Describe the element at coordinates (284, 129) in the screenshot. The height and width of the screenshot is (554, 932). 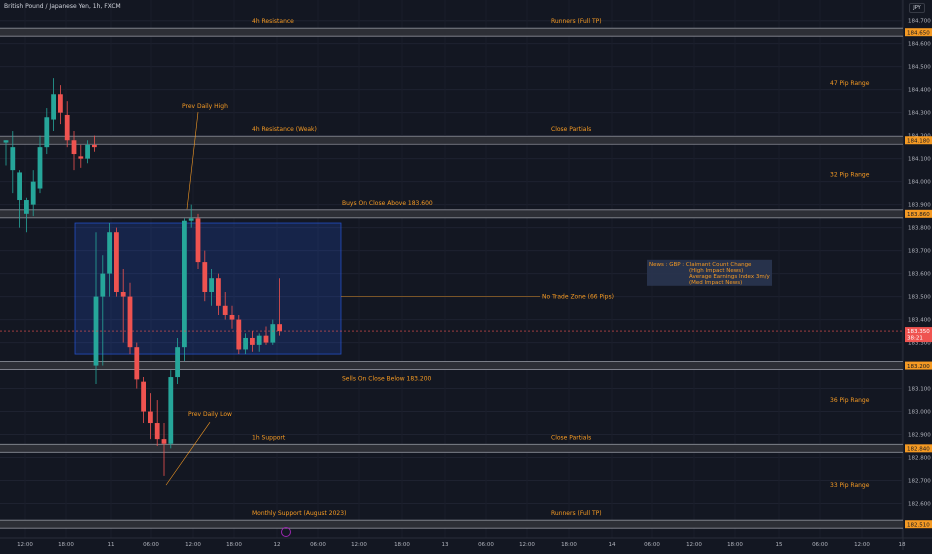
I see `level-left-label: 4h Resistance (Weak)` at that location.